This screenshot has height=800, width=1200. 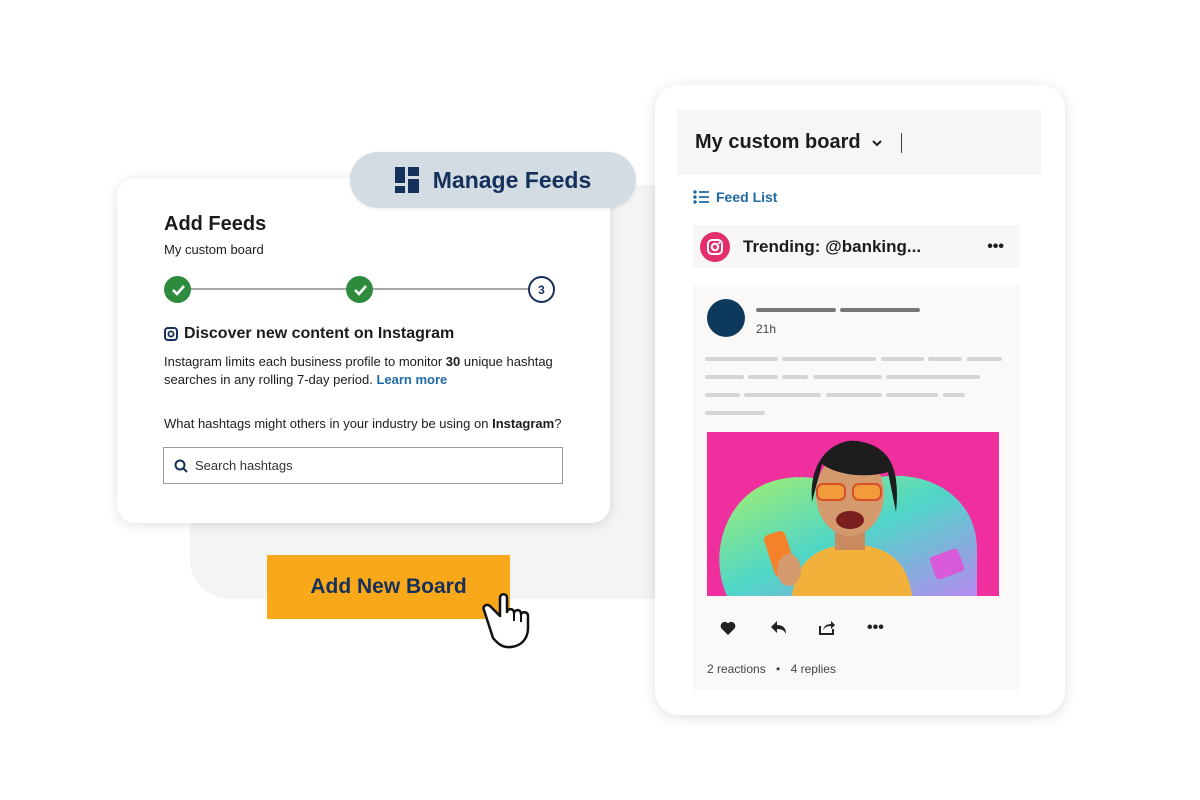 What do you see at coordinates (813, 669) in the screenshot?
I see `replies-count: 4 replies` at bounding box center [813, 669].